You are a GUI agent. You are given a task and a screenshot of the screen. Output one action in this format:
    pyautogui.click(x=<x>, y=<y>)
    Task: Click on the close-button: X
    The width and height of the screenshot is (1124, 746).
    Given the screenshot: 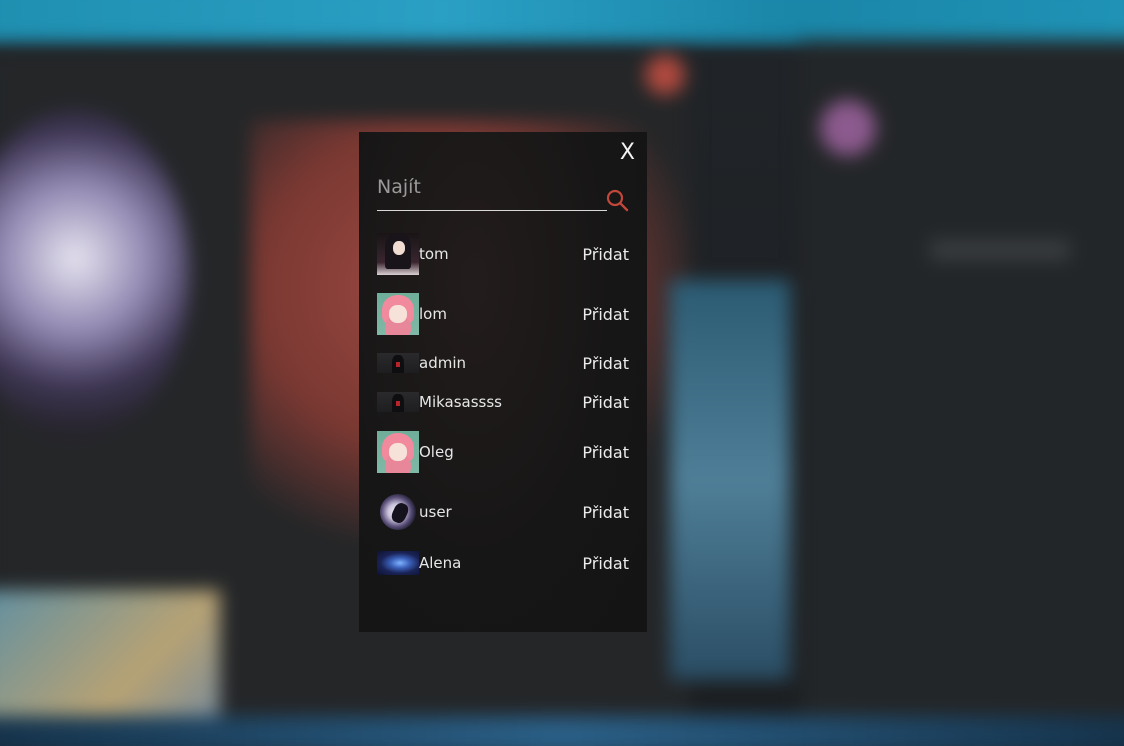 What is the action you would take?
    pyautogui.click(x=627, y=153)
    